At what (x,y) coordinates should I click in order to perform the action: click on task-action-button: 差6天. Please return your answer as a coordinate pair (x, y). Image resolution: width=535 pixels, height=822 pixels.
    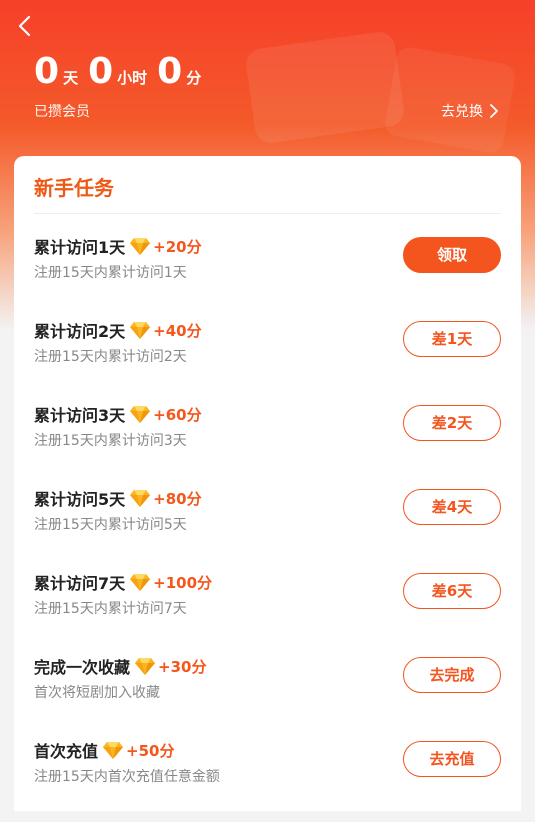
    Looking at the image, I should click on (452, 591).